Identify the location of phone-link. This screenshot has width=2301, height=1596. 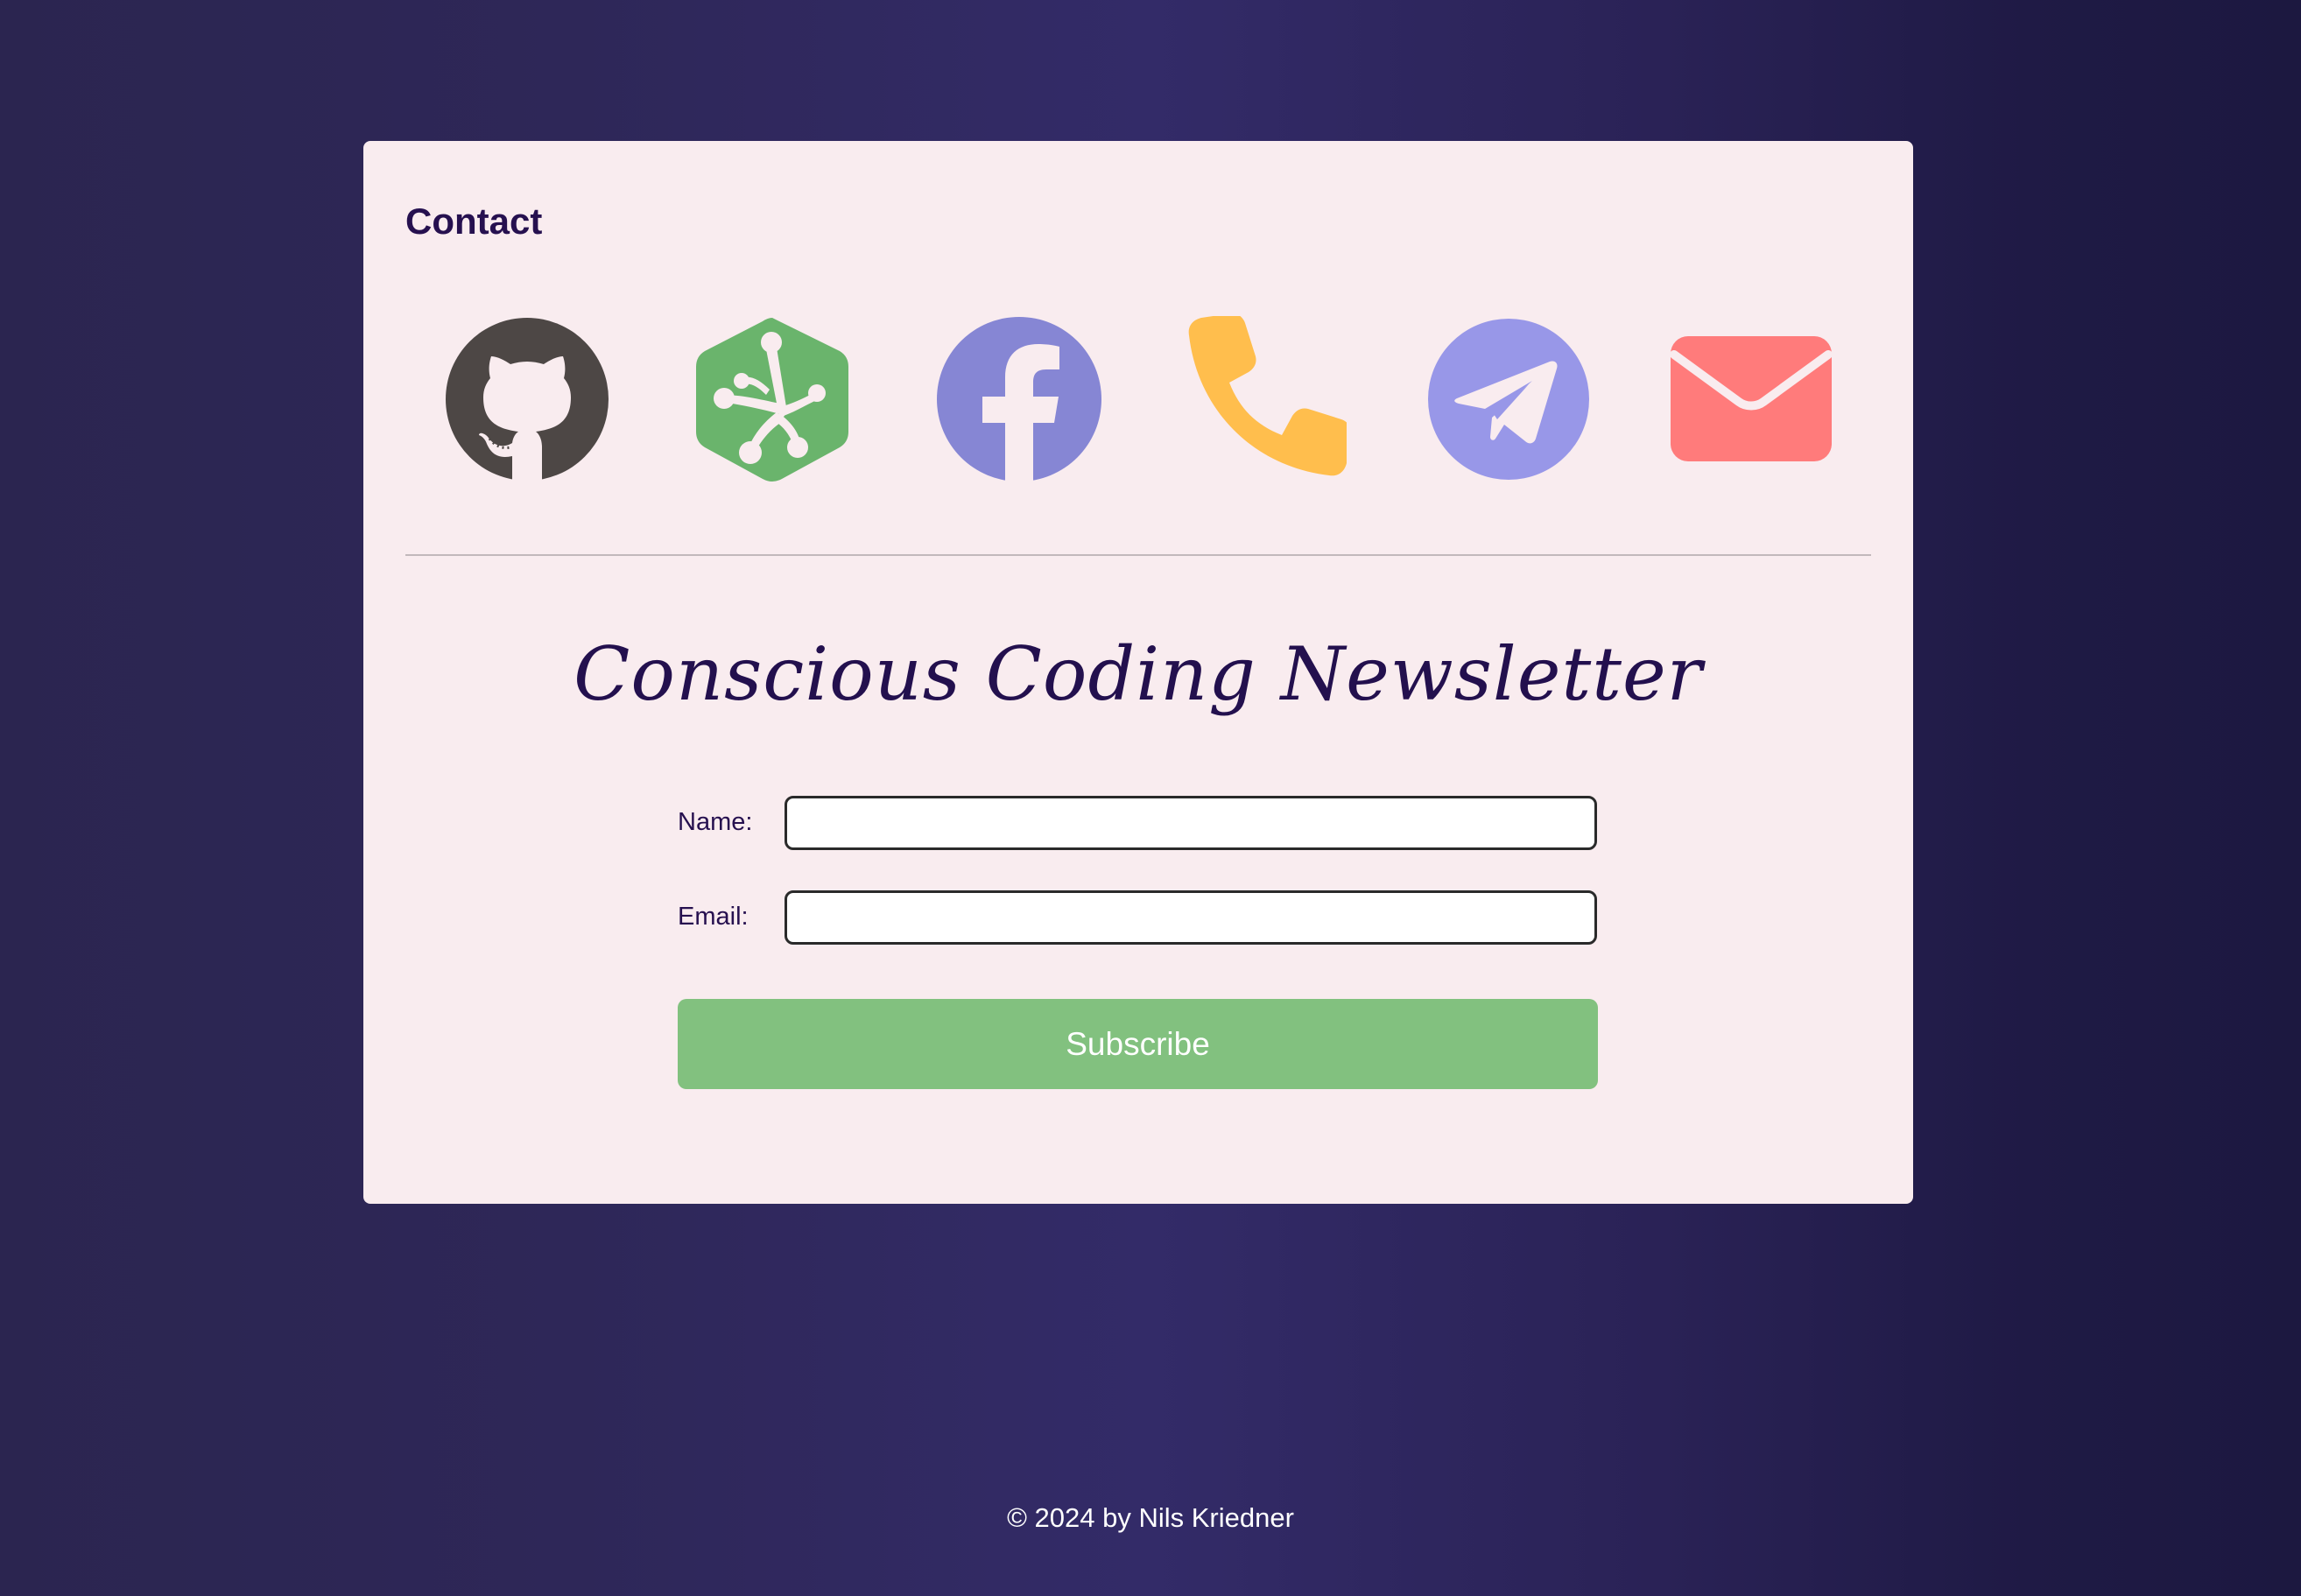
(1264, 399).